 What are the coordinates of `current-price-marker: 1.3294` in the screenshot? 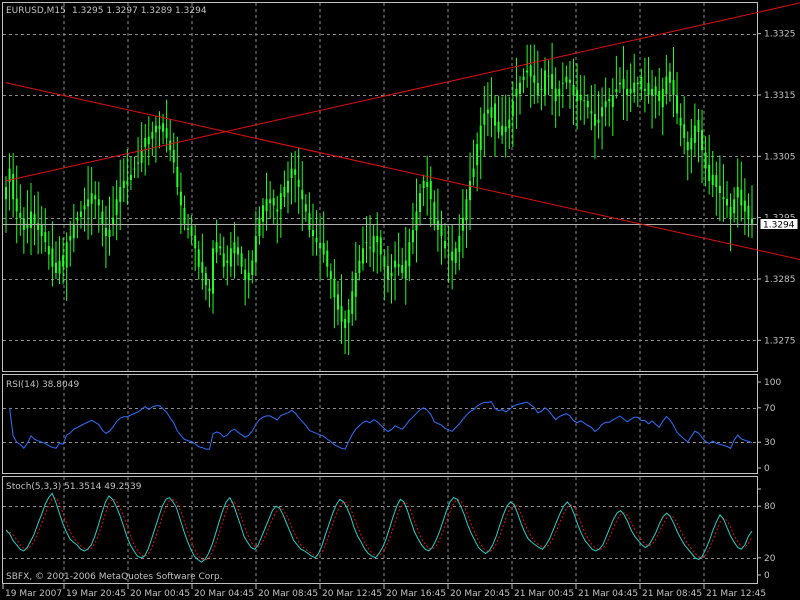 It's located at (779, 224).